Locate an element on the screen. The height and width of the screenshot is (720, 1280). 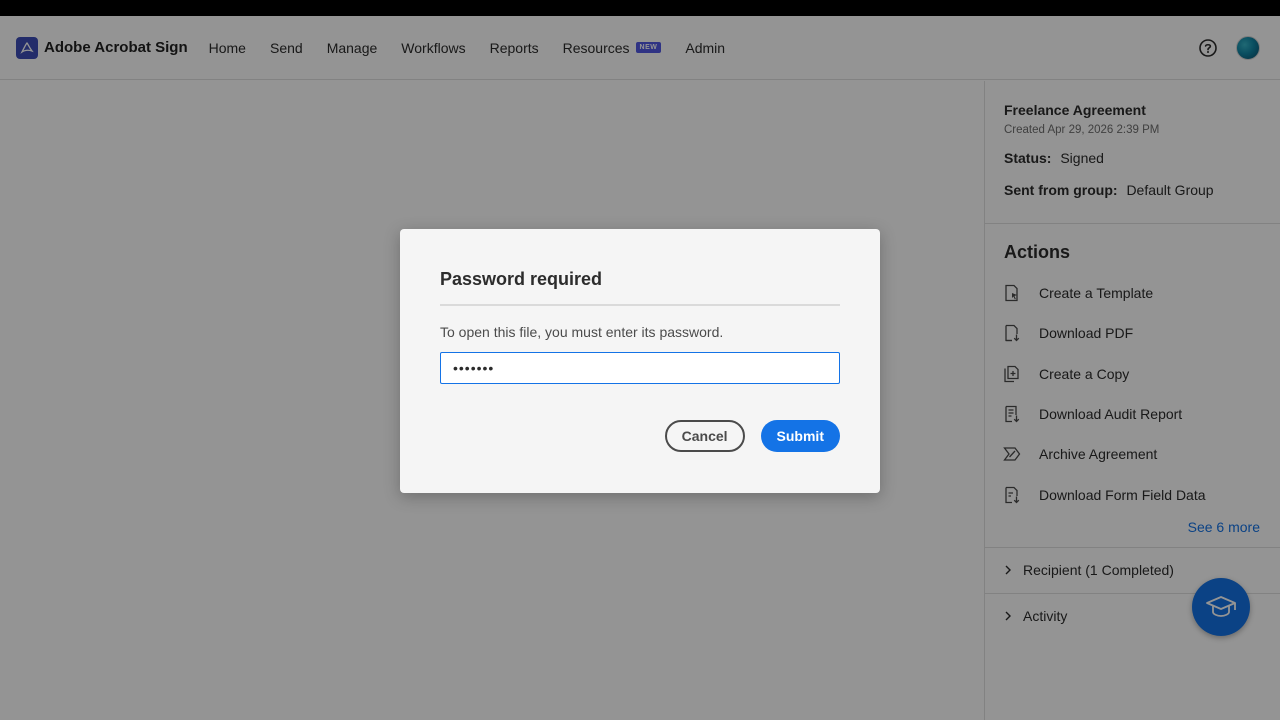
dialog-divider is located at coordinates (640, 305).